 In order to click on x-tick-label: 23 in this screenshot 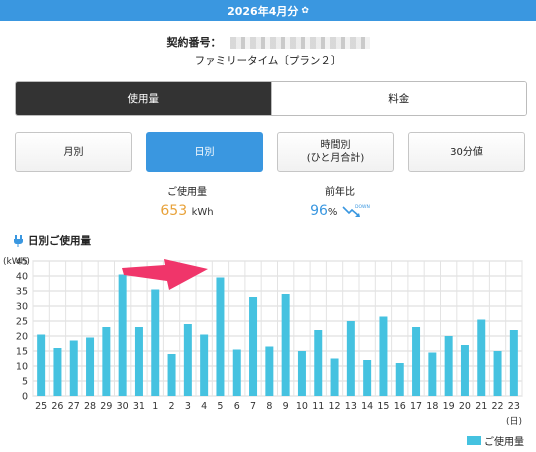, I will do `click(514, 406)`.